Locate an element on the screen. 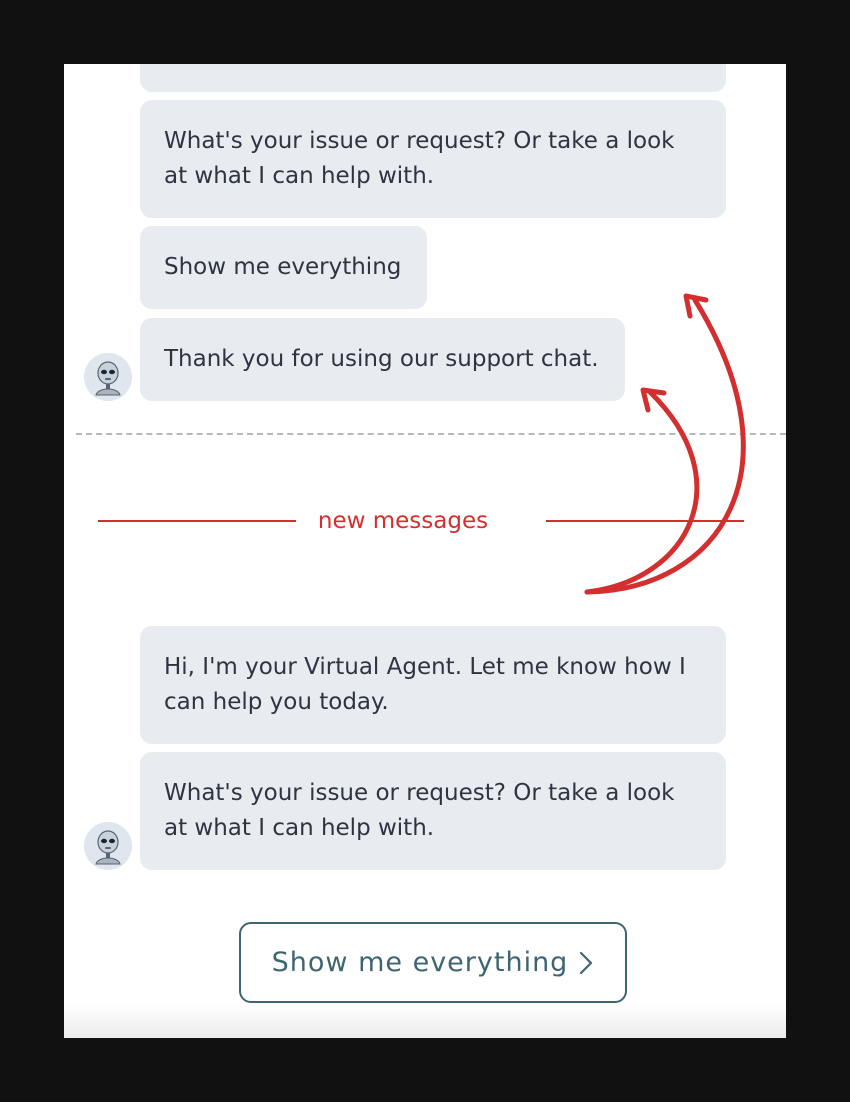  new-messages-line-right is located at coordinates (645, 521).